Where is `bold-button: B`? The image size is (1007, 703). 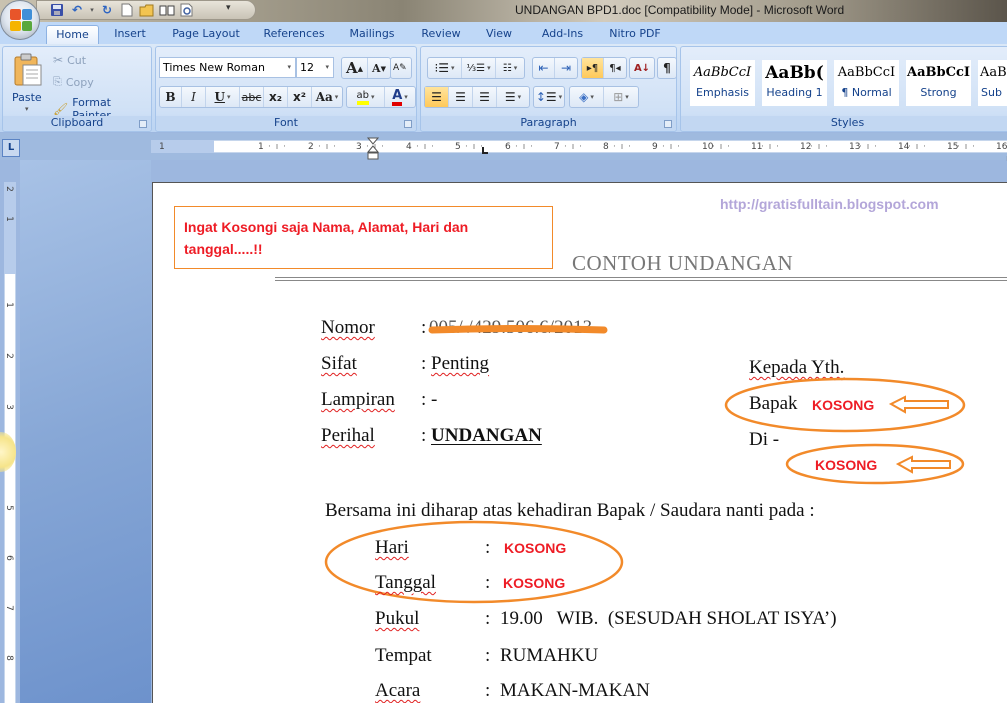 bold-button: B is located at coordinates (171, 97).